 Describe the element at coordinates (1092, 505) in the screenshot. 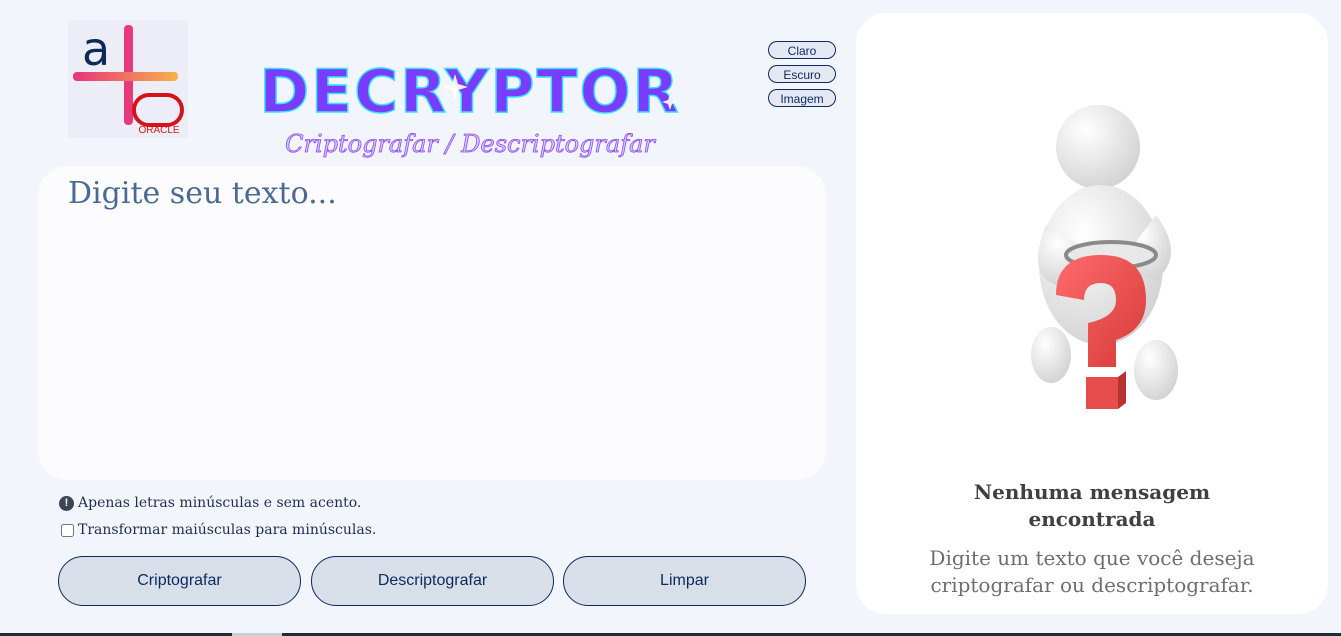

I see `no-message-title: Nenhuma mensagem encontrada` at that location.